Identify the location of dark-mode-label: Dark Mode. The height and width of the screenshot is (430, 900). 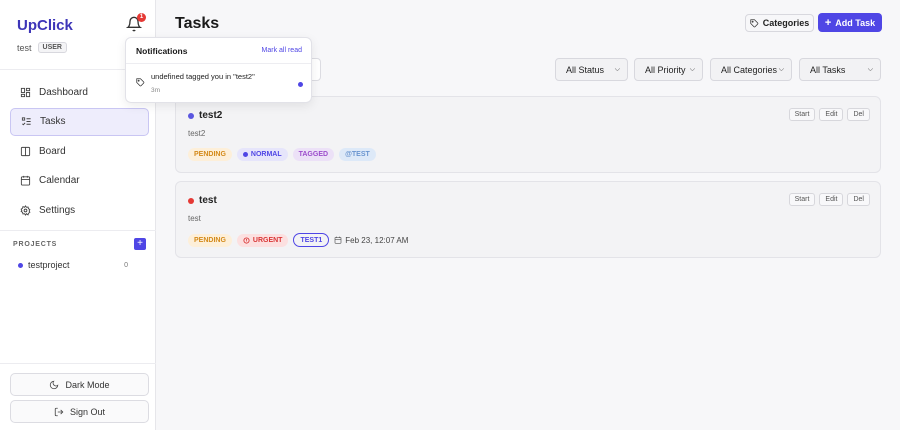
(87, 384).